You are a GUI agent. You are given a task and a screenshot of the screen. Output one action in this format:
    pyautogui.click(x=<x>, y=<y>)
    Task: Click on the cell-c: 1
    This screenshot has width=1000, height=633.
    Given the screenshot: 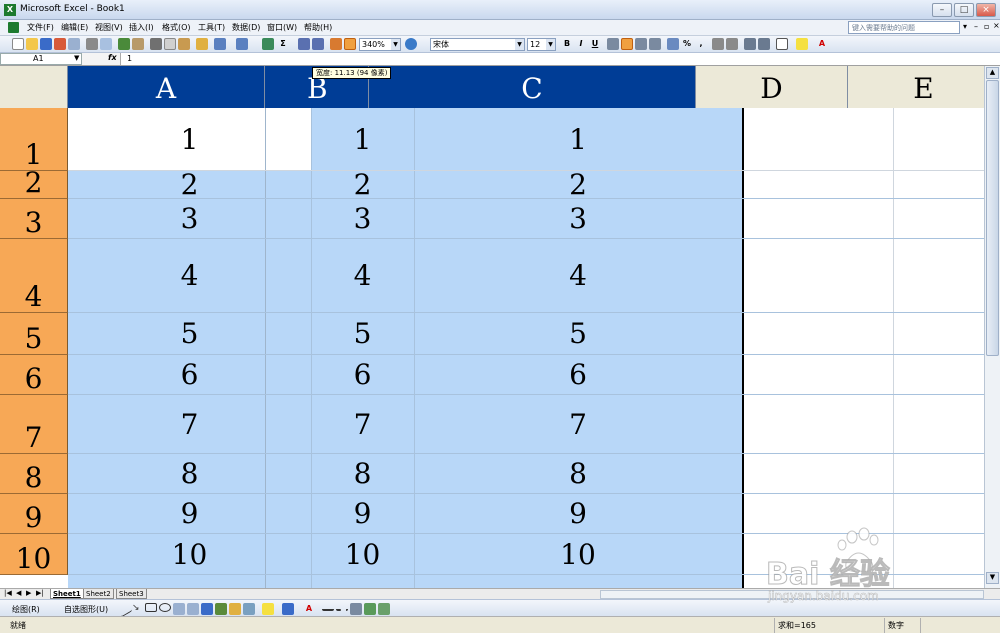 What is the action you would take?
    pyautogui.click(x=578, y=139)
    